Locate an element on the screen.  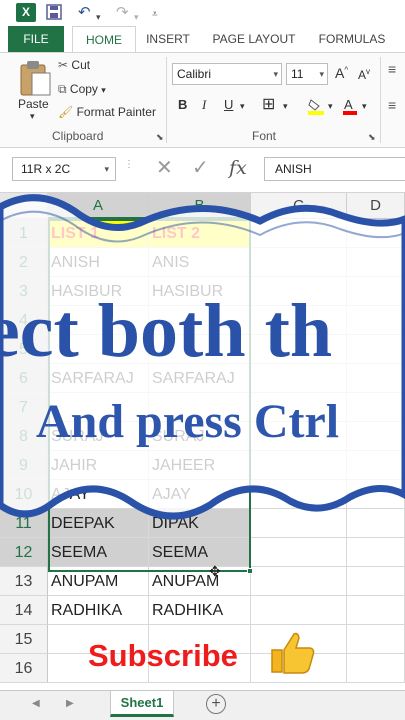
cell-c2 is located at coordinates (299, 262).